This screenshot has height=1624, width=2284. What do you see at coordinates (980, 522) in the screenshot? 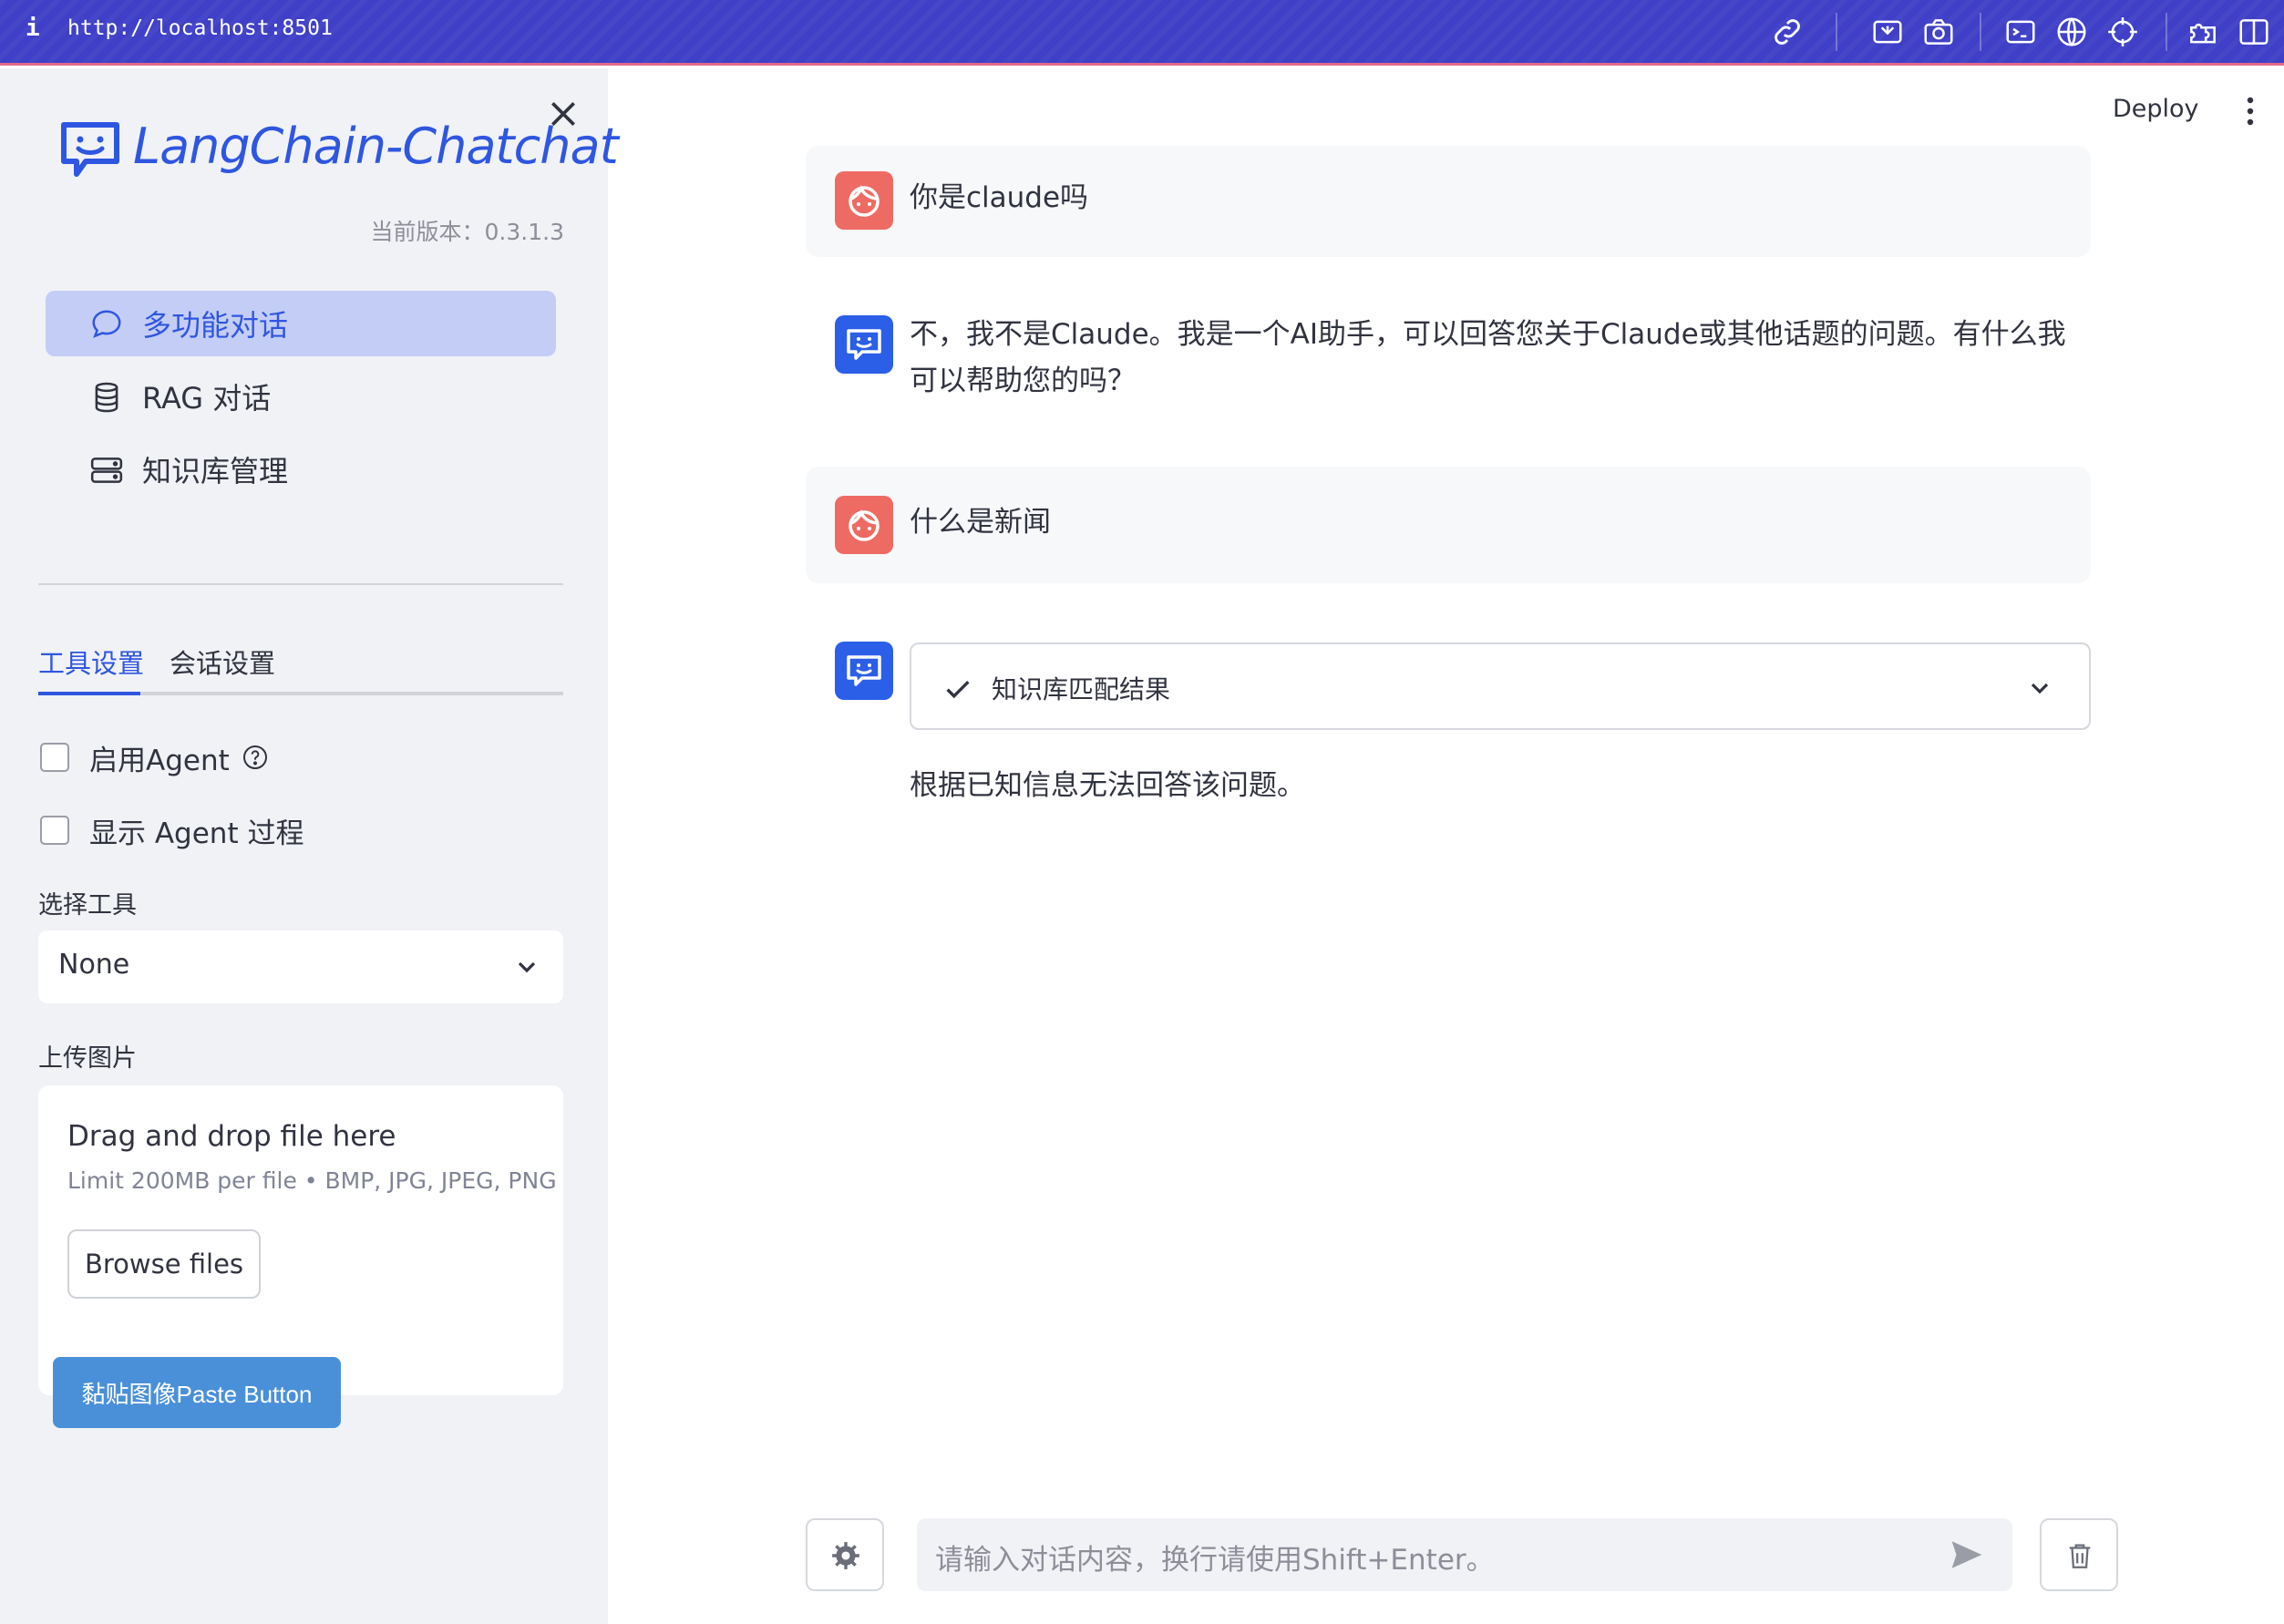
I see `message-text: 什么是新闻` at bounding box center [980, 522].